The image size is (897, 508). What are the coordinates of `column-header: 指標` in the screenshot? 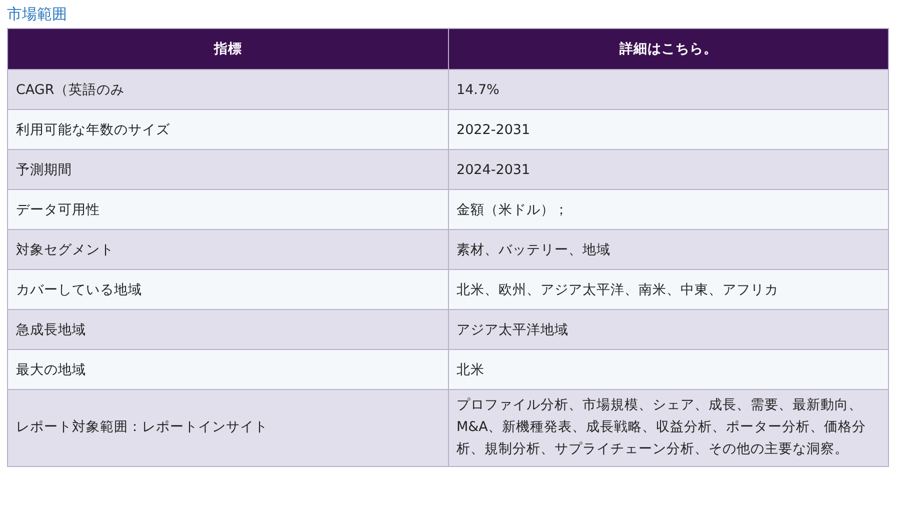 It's located at (228, 49).